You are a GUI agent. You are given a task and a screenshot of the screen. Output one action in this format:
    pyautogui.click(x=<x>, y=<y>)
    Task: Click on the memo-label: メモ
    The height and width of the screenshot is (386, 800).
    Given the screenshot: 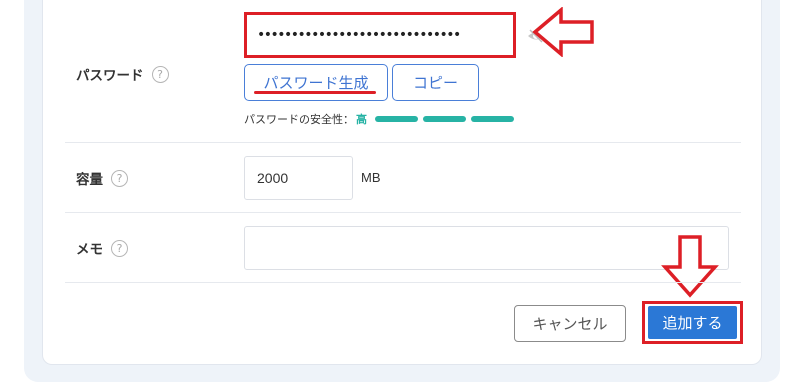 What is the action you would take?
    pyautogui.click(x=89, y=250)
    